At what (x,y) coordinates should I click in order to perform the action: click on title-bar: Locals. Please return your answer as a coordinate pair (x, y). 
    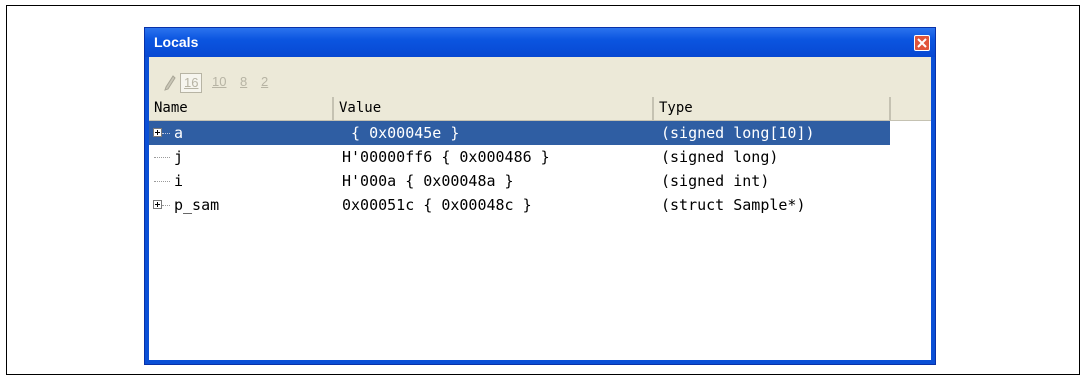
    Looking at the image, I should click on (540, 42).